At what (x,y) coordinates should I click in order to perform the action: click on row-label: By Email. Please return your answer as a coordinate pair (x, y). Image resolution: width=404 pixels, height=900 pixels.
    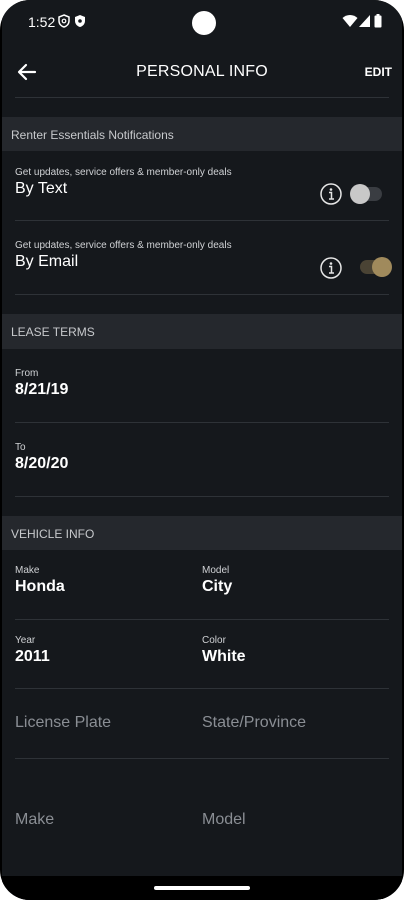
    Looking at the image, I should click on (47, 261).